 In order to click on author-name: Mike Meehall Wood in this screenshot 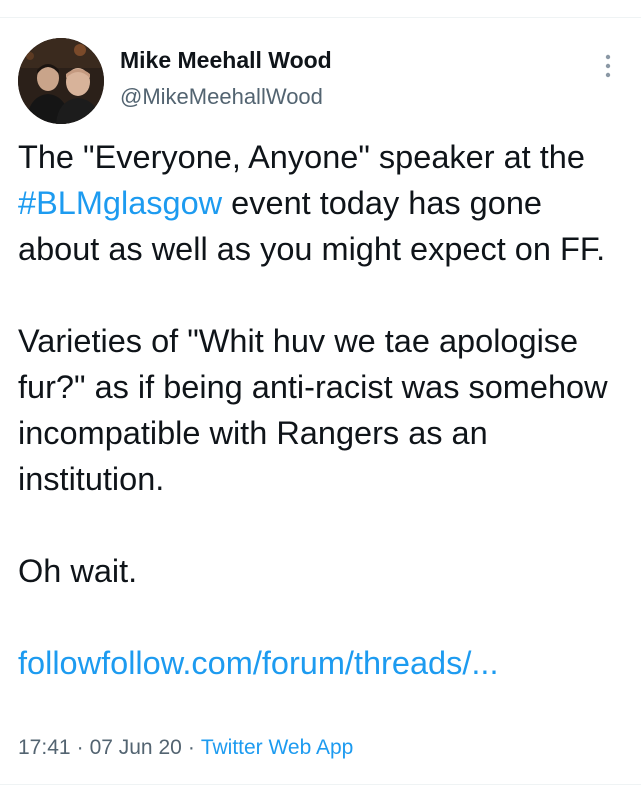, I will do `click(226, 60)`.